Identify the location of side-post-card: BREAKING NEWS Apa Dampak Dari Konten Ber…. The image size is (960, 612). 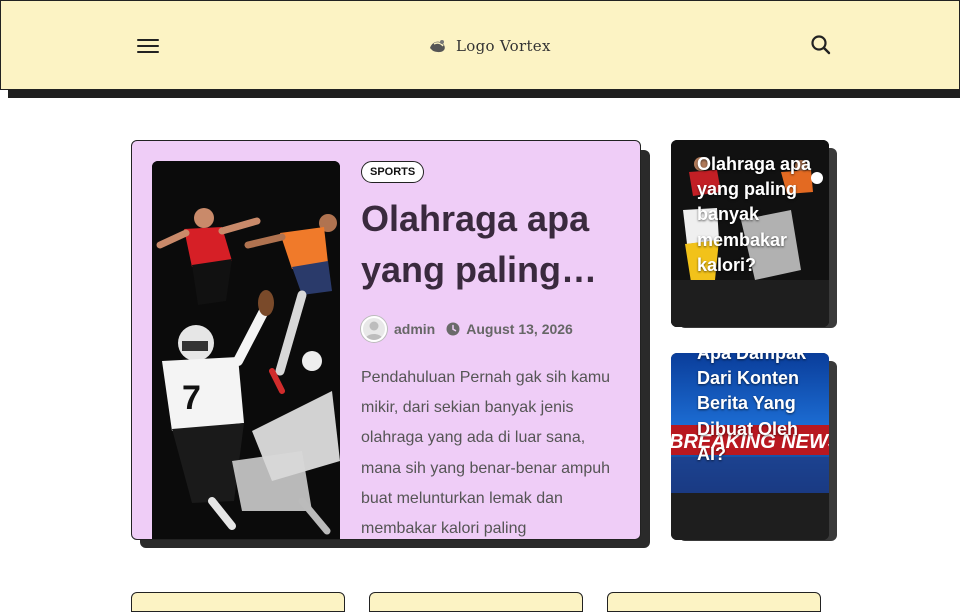
(750, 446).